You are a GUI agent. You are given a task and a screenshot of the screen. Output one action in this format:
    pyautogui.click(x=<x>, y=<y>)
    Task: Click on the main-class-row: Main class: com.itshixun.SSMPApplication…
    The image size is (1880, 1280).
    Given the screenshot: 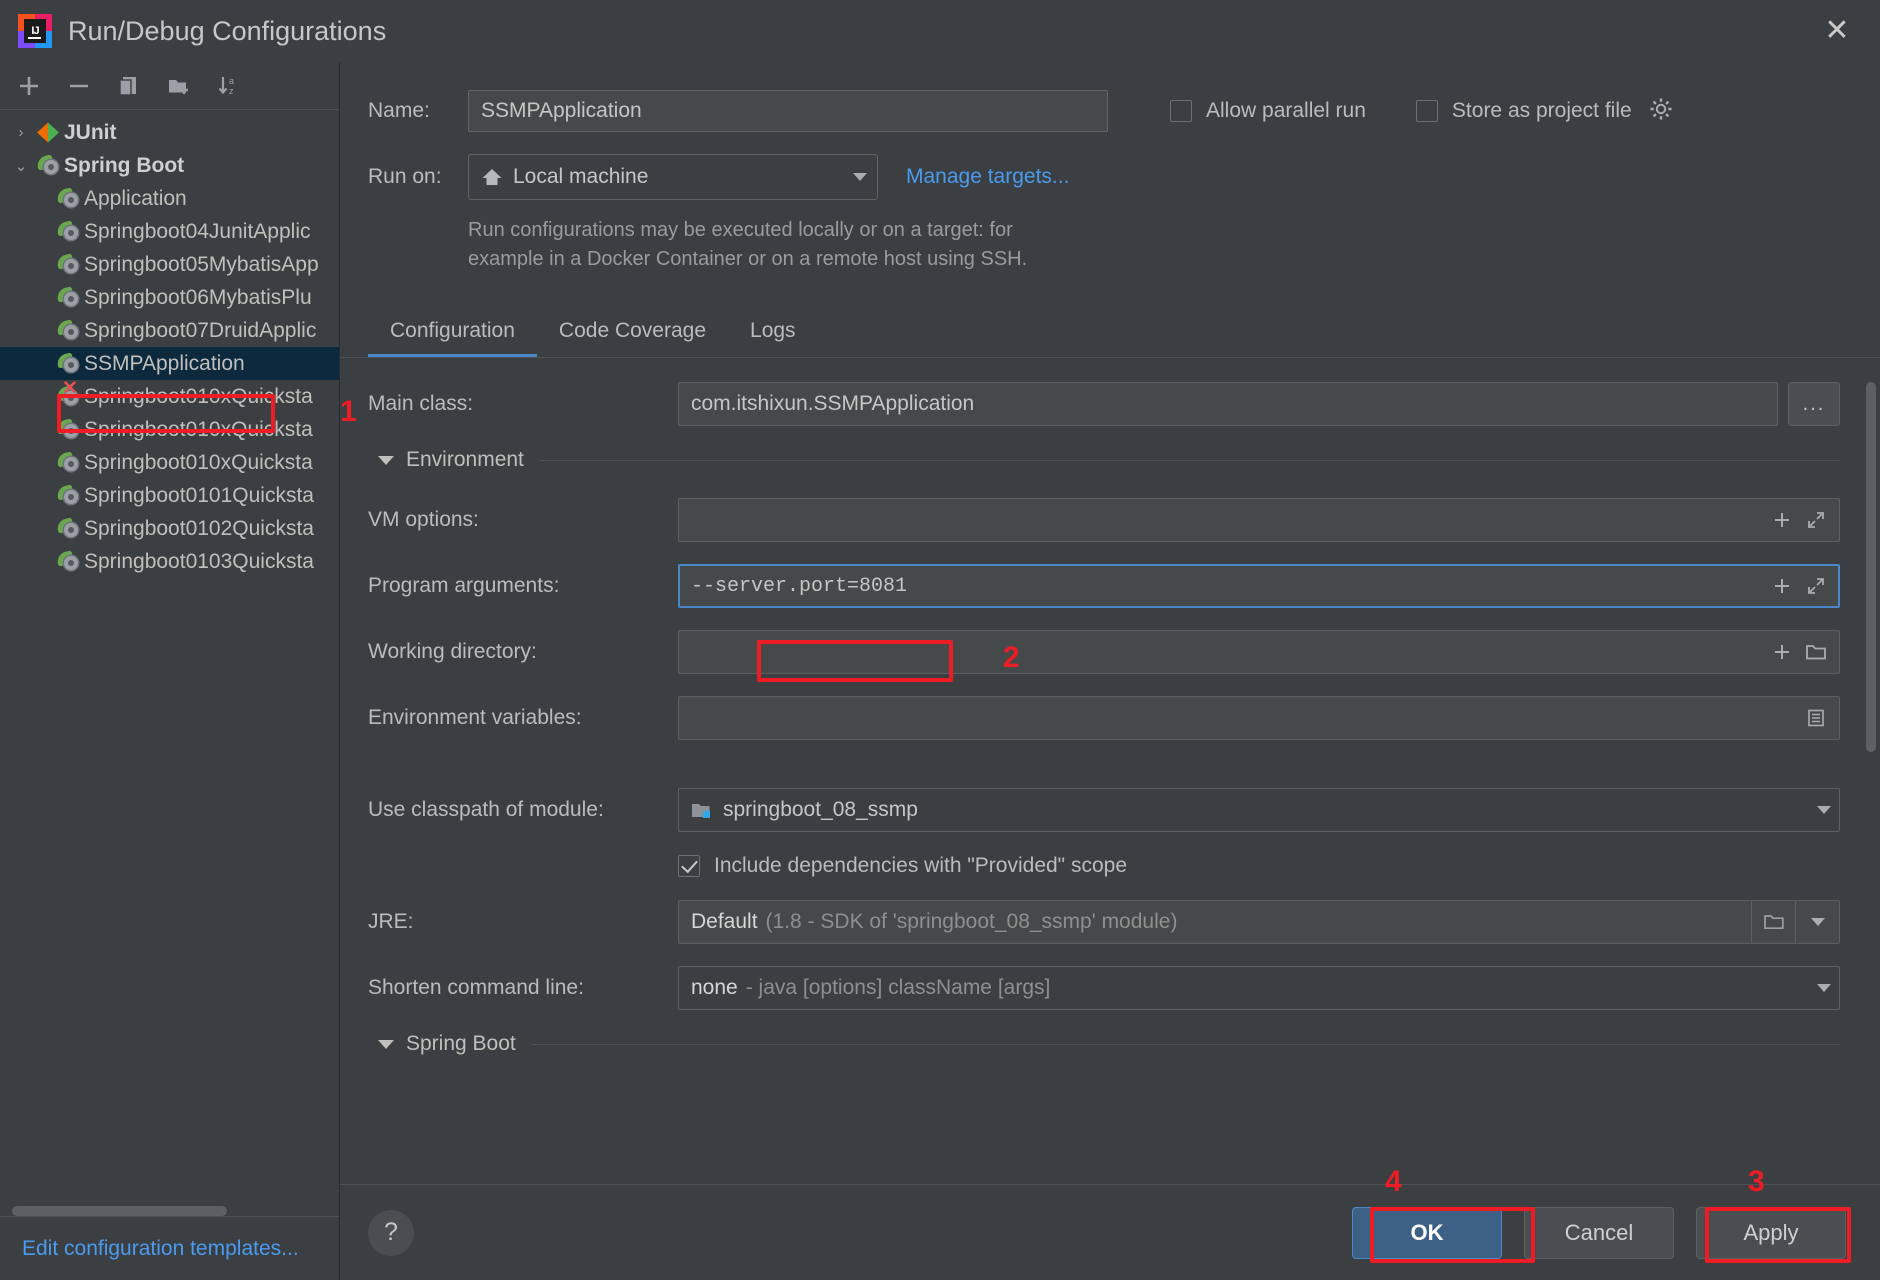 What is the action you would take?
    pyautogui.click(x=1104, y=404)
    